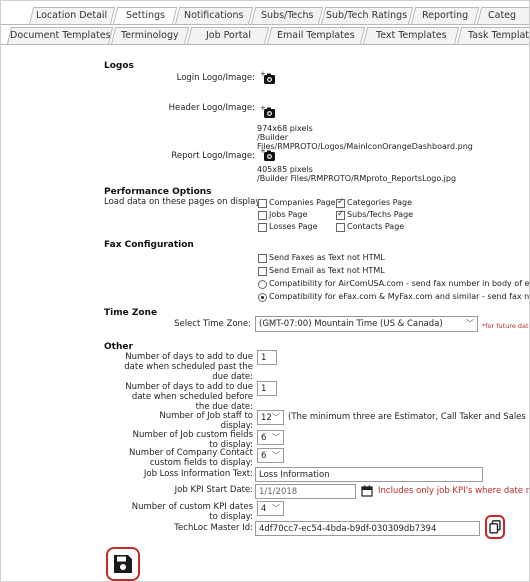  I want to click on jobs-page-checkbox, so click(262, 215).